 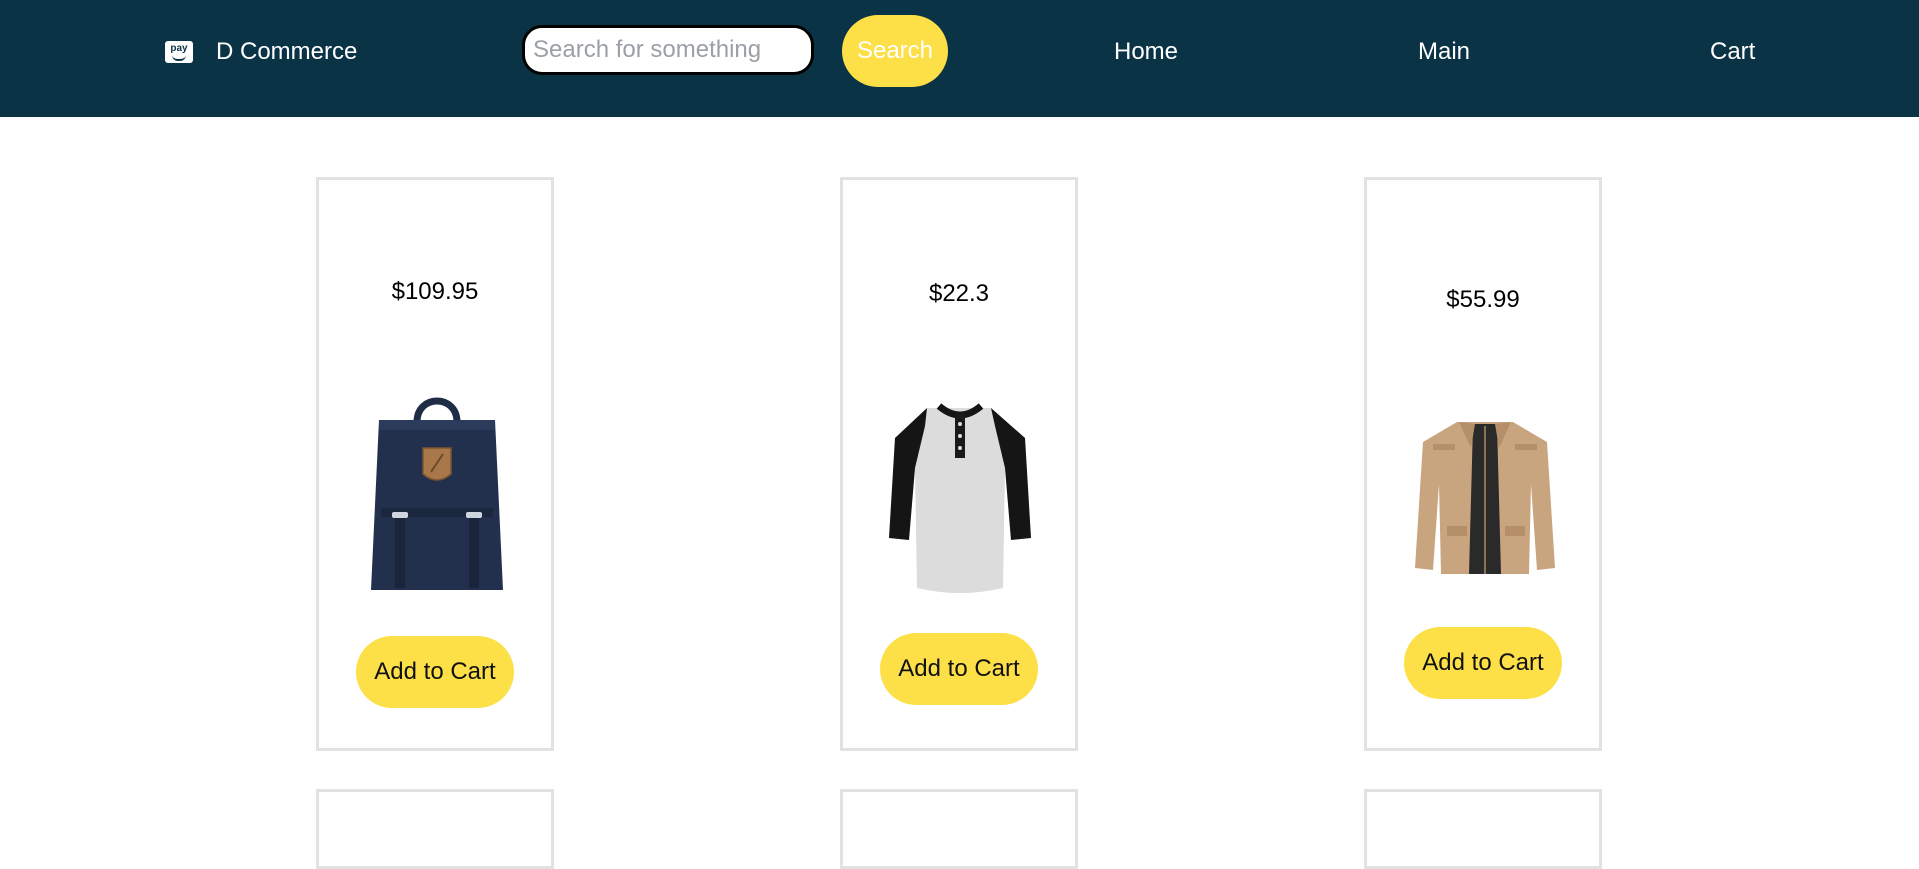 I want to click on nav-home-link: Home, so click(x=1146, y=52).